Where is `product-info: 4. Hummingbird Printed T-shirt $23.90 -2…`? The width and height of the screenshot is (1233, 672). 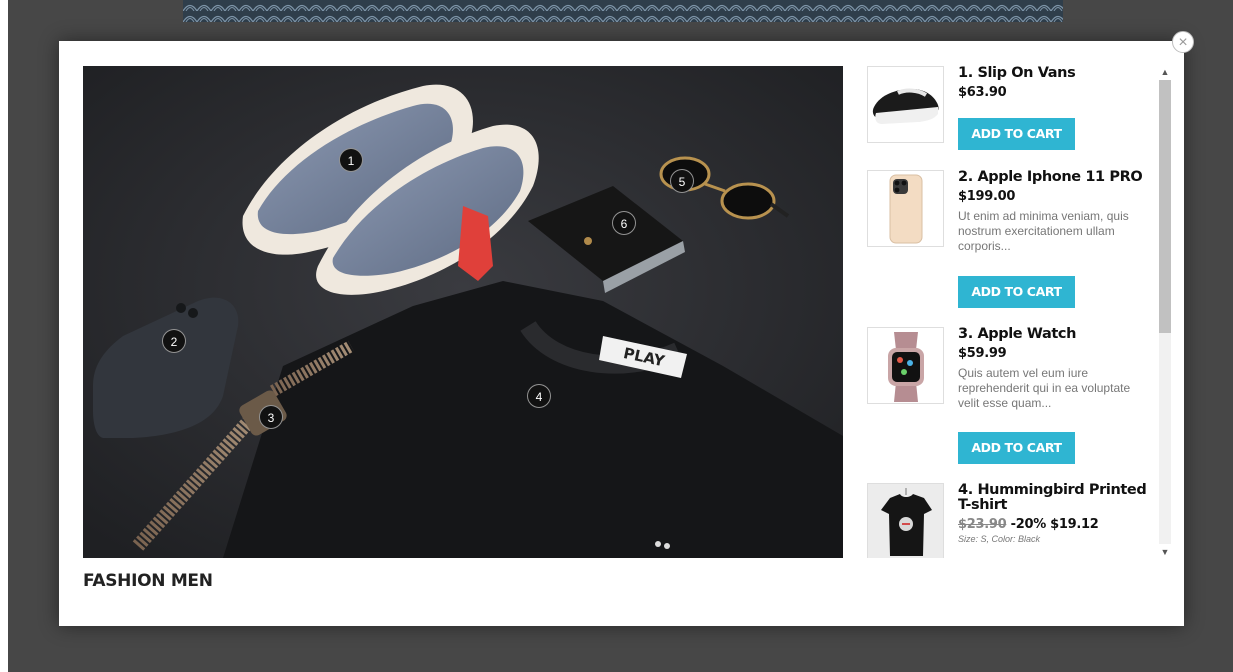
product-info: 4. Hummingbird Printed T-shirt $23.90 -2… is located at coordinates (1053, 514).